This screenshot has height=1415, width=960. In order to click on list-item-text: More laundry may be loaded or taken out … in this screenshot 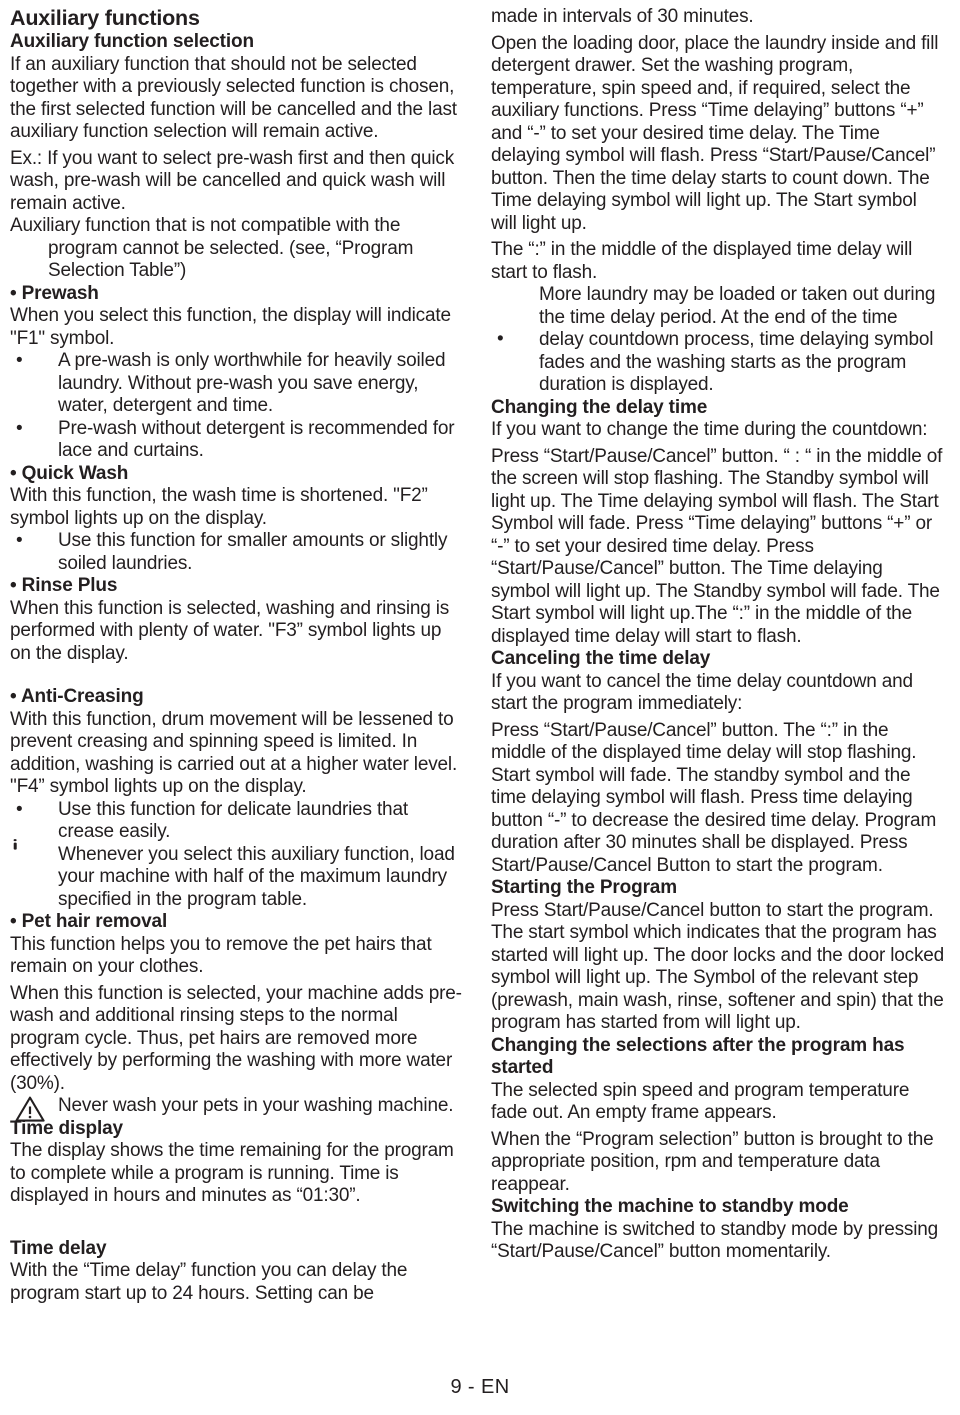, I will do `click(737, 339)`.